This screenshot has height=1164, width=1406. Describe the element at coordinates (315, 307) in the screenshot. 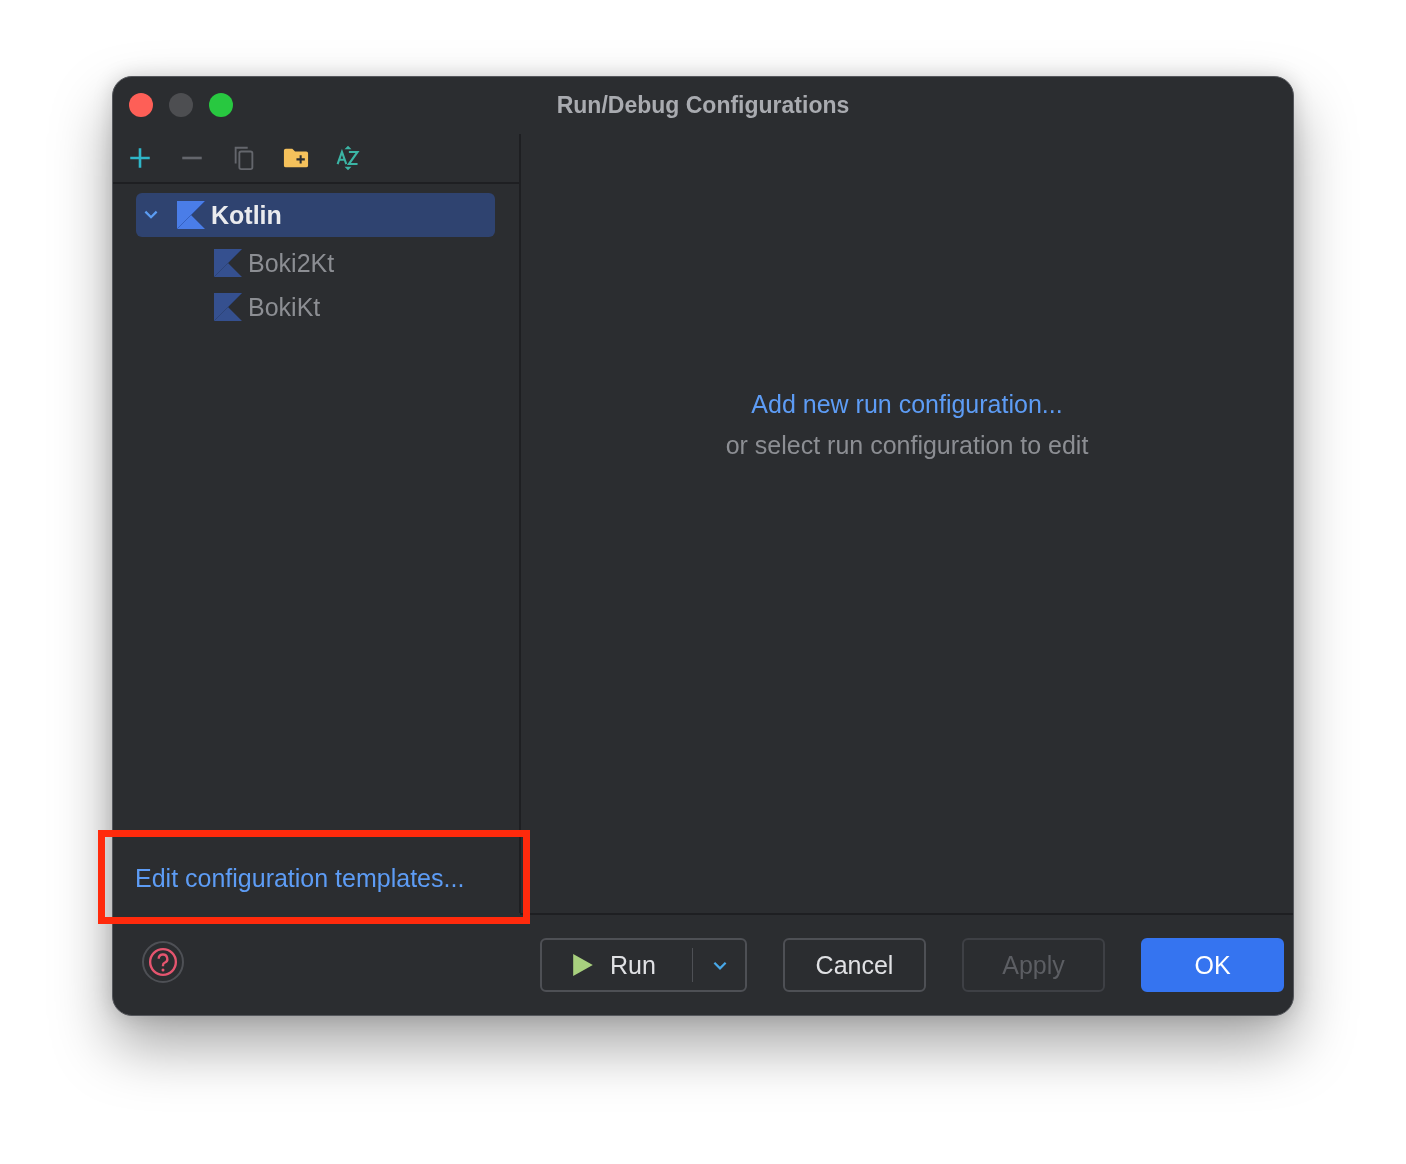

I see `tree-item: BokiKt` at that location.